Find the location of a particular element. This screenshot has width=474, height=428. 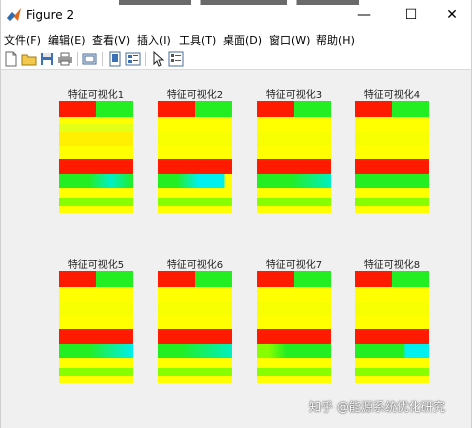

menu-help: 帮助(H) is located at coordinates (335, 40).